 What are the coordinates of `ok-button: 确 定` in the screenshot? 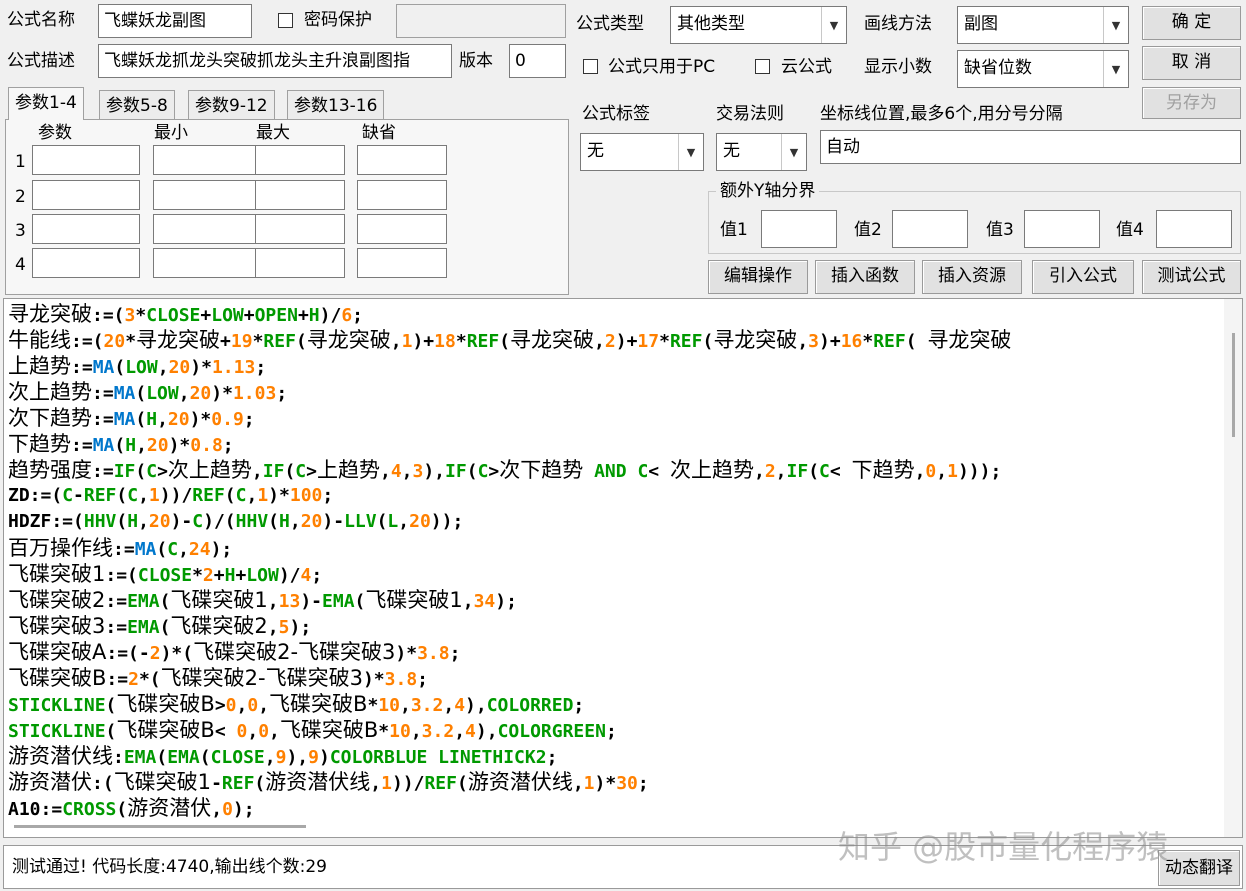 It's located at (1191, 23).